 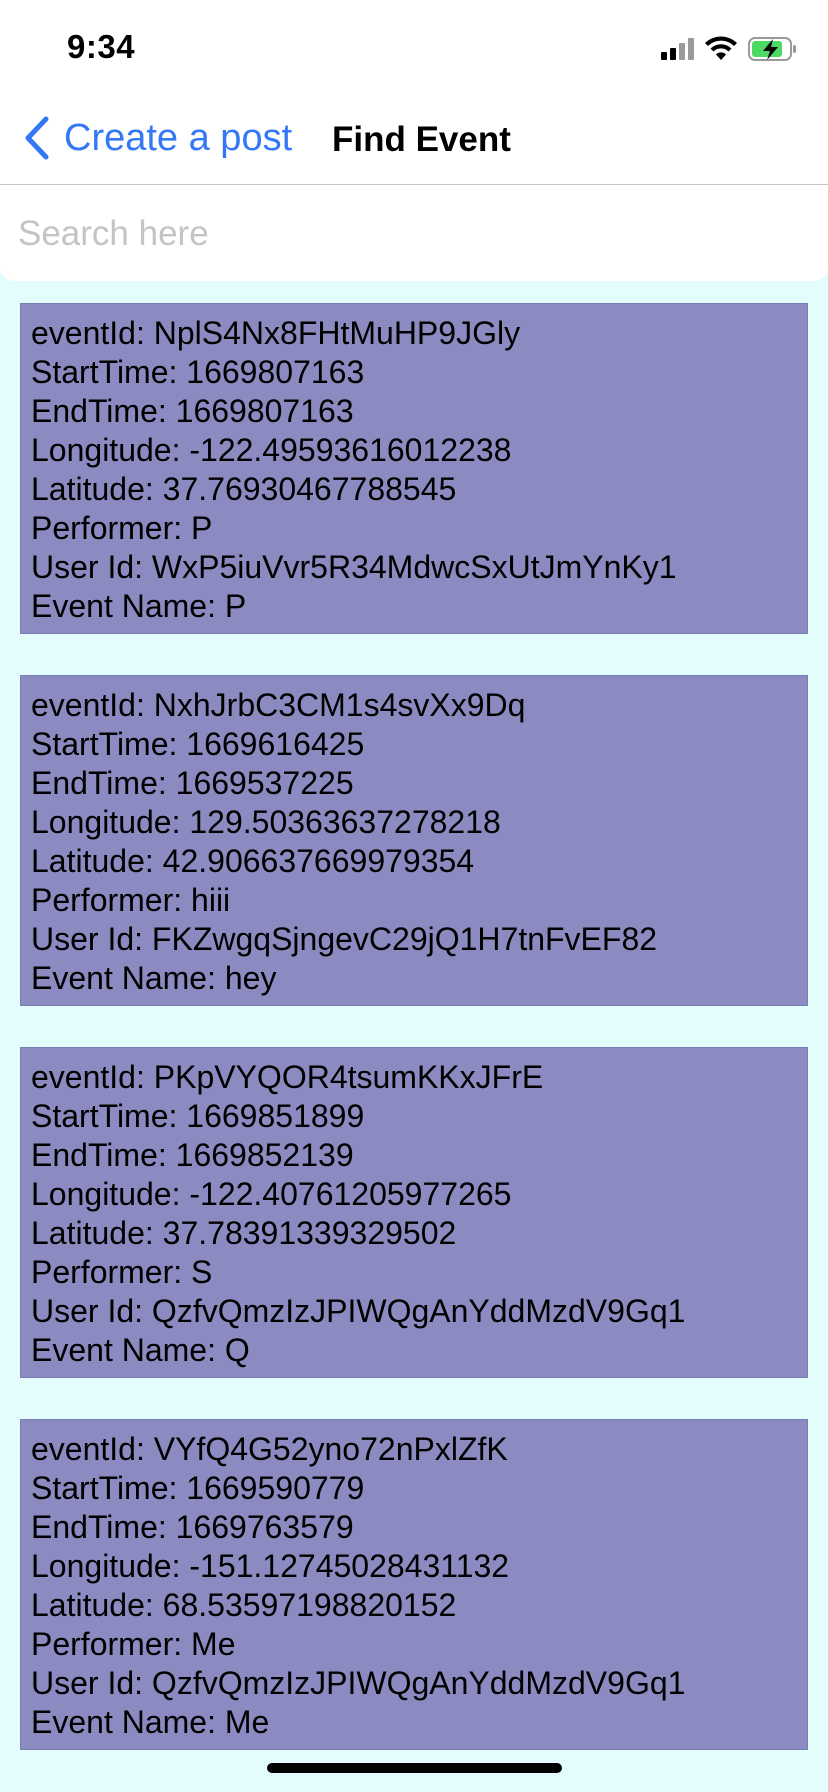 What do you see at coordinates (271, 450) in the screenshot?
I see `event-longitude: Longitude: -122.49593616012238` at bounding box center [271, 450].